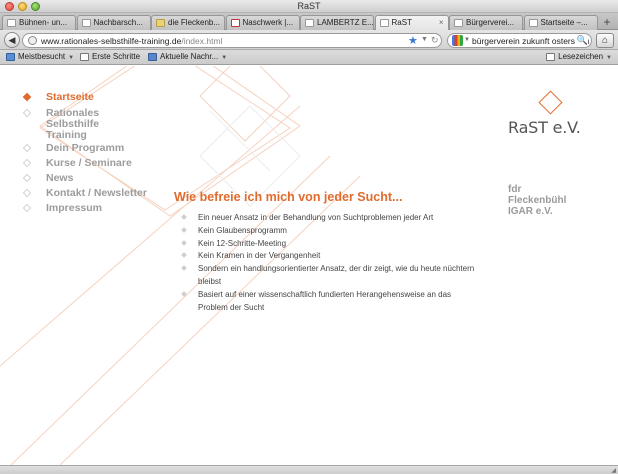 The height and width of the screenshot is (474, 618). I want to click on nav-item: Rationales Selbsthilfe Training, so click(61, 124).